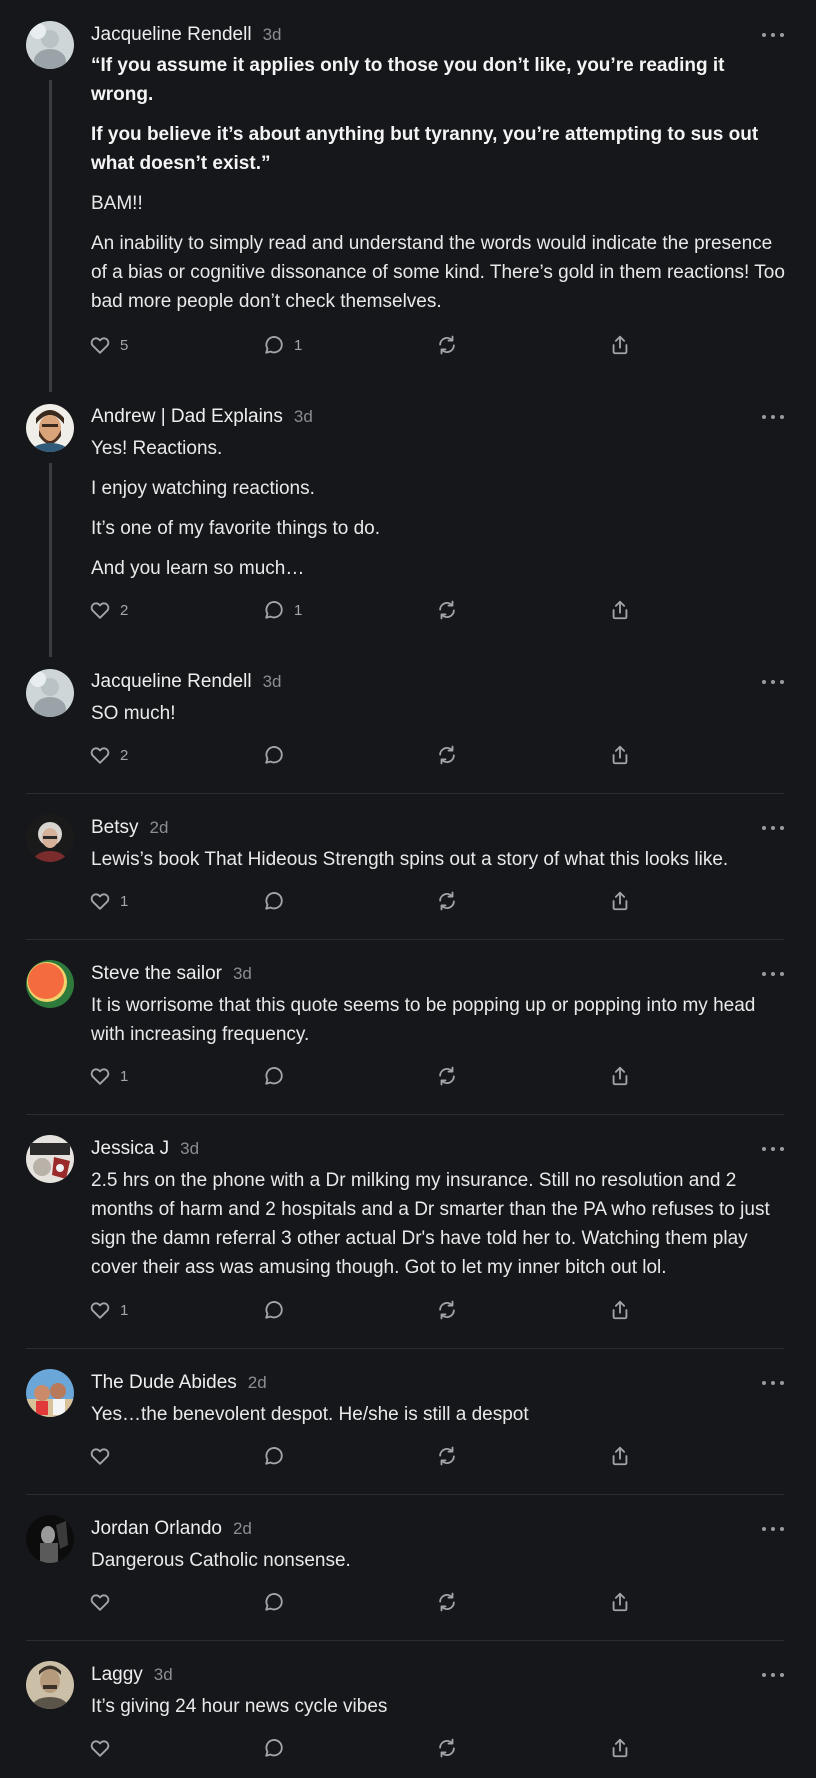 The height and width of the screenshot is (1778, 816). What do you see at coordinates (124, 755) in the screenshot?
I see `like-count: 2` at bounding box center [124, 755].